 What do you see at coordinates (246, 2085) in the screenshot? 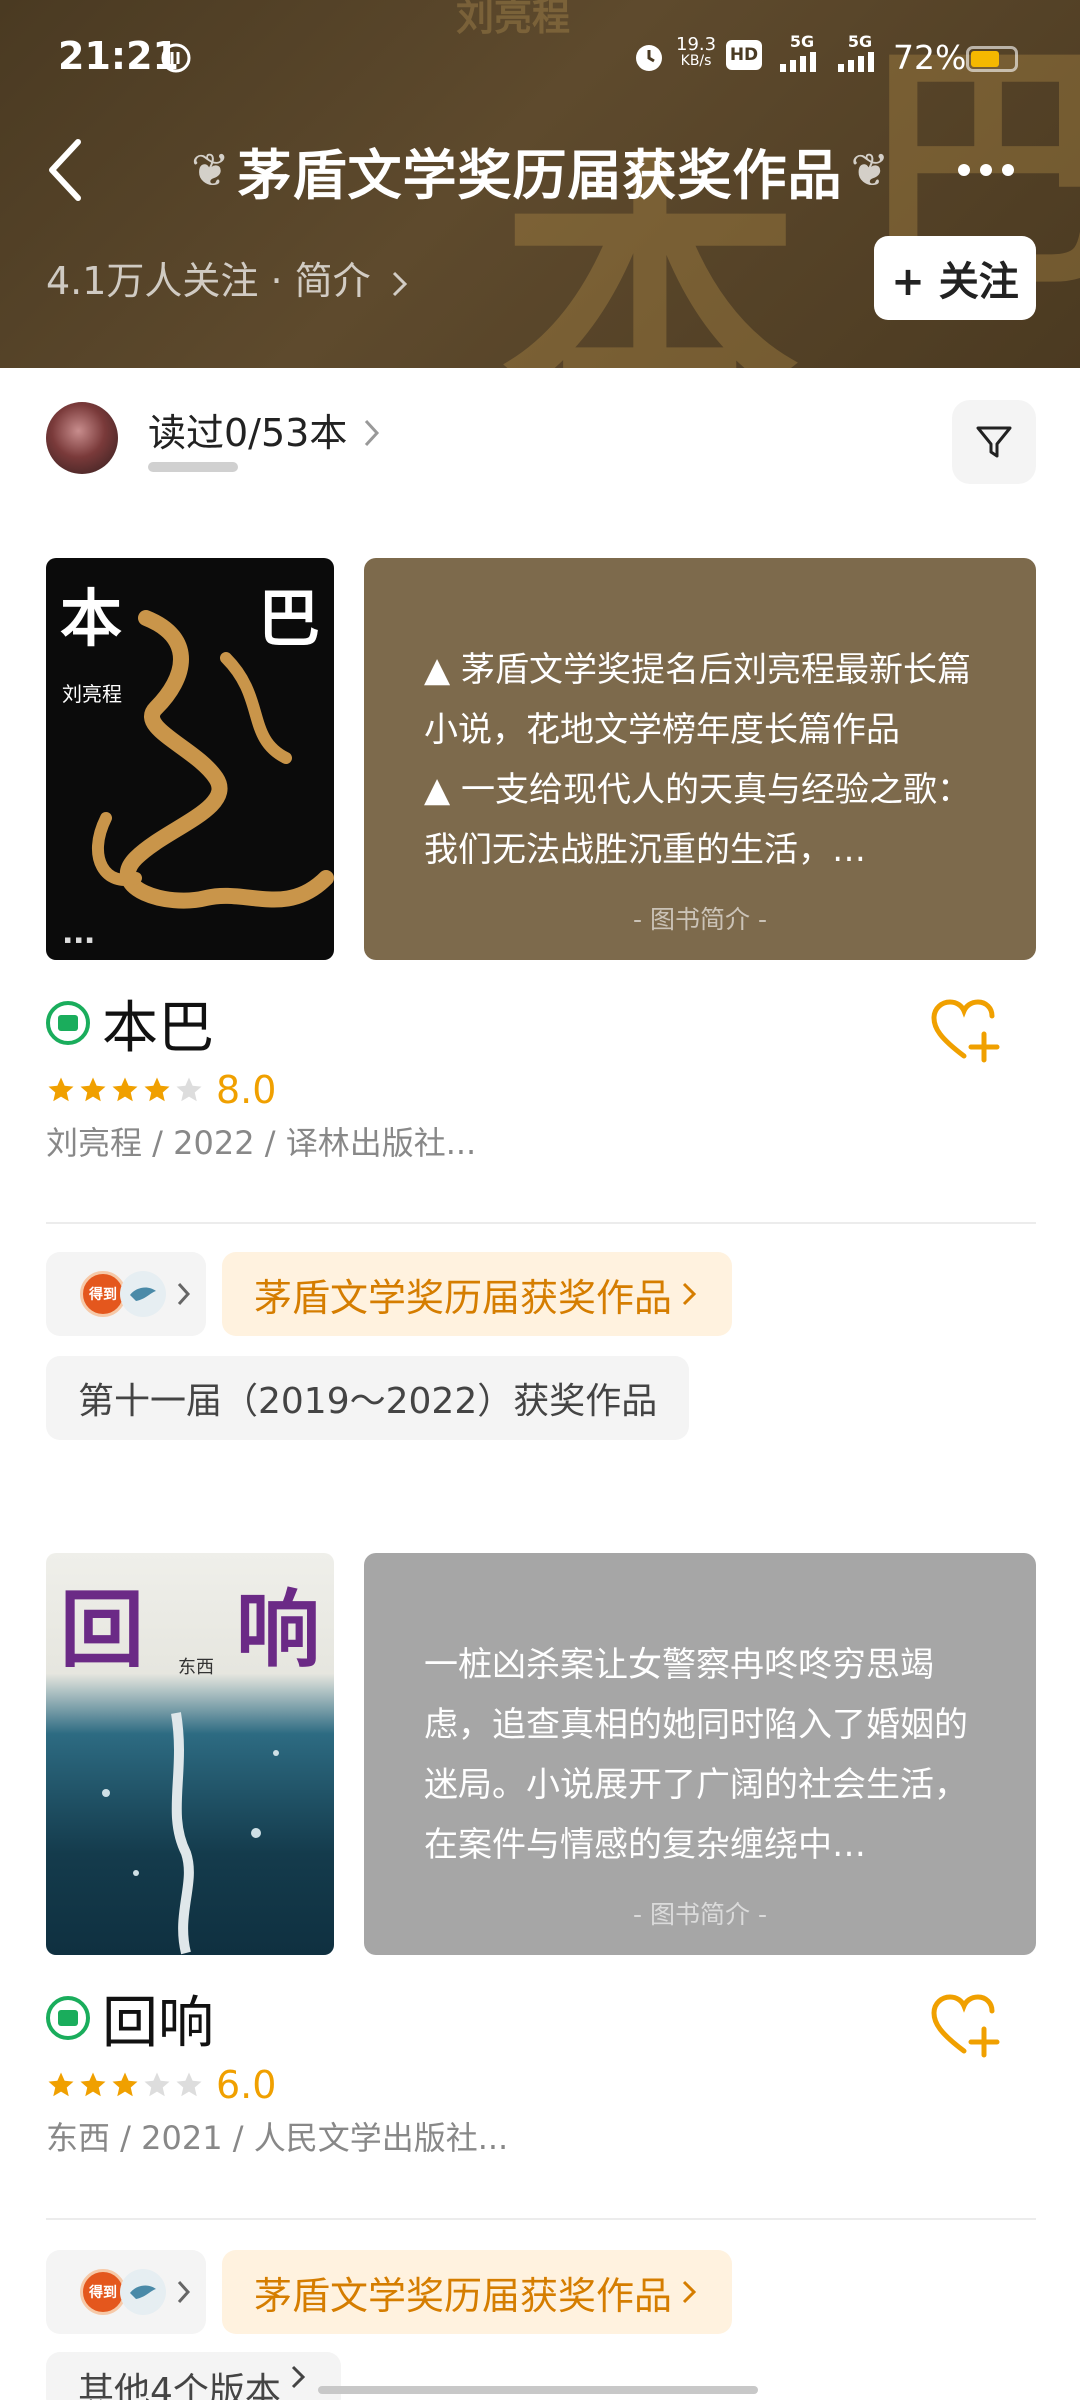
I see `rating-score: 6.0` at bounding box center [246, 2085].